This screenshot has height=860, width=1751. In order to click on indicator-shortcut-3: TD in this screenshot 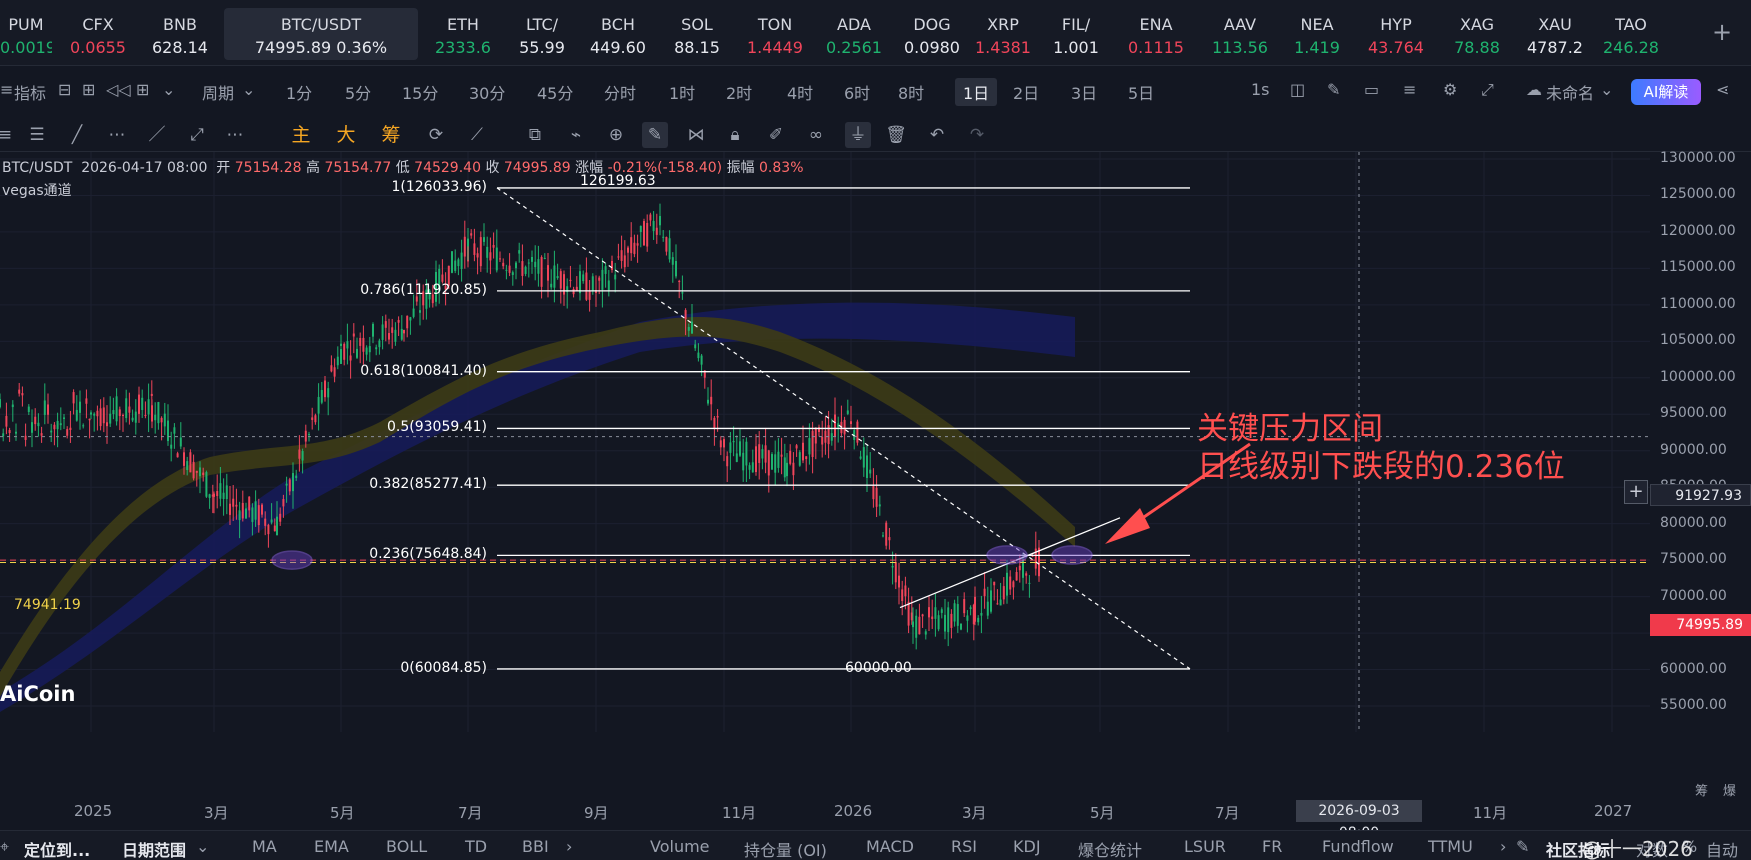, I will do `click(476, 846)`.